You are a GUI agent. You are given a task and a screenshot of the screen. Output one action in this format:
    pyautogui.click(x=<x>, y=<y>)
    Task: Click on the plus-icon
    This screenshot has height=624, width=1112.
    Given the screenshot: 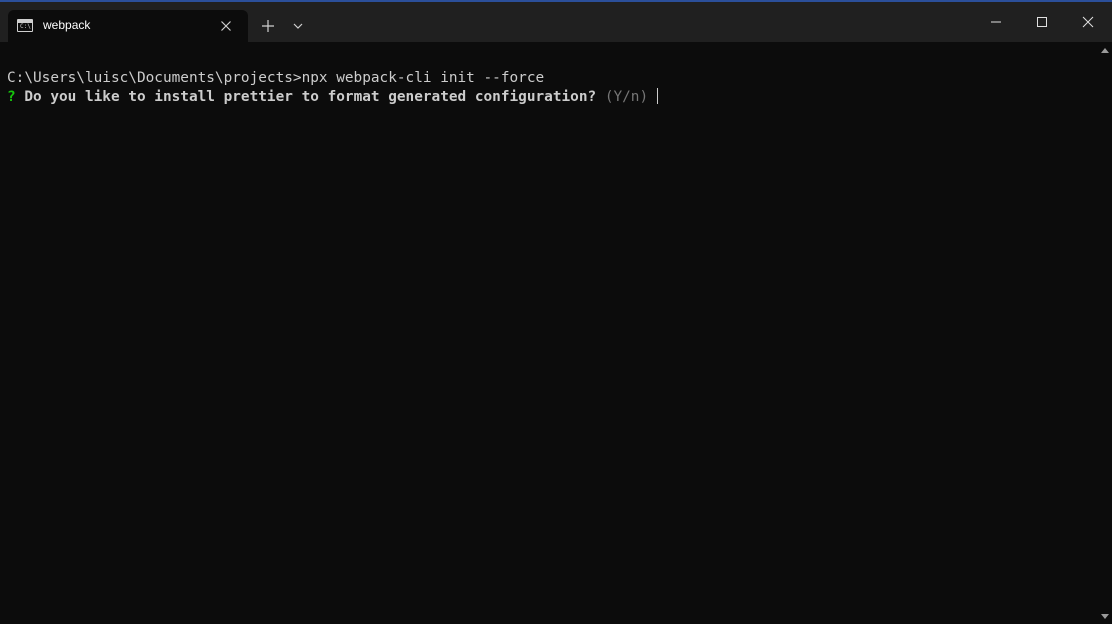 What is the action you would take?
    pyautogui.click(x=268, y=26)
    